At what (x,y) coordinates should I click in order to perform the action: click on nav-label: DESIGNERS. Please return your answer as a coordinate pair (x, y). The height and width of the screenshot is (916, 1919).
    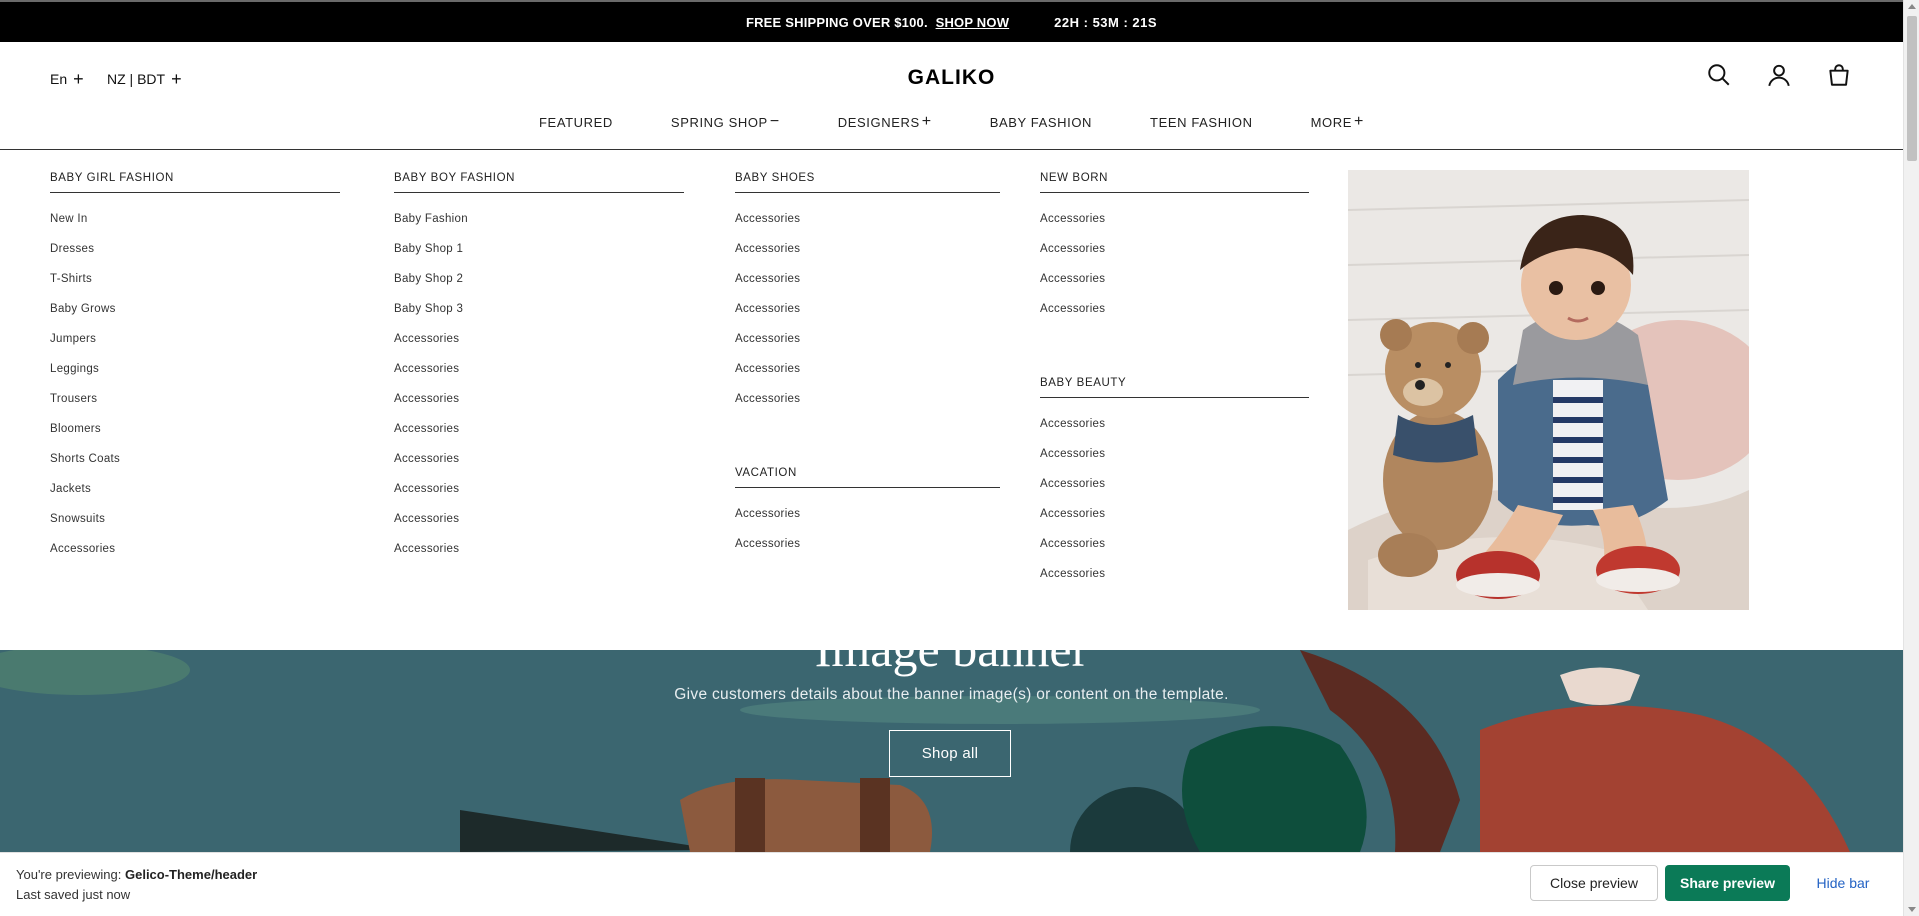
    Looking at the image, I should click on (878, 122).